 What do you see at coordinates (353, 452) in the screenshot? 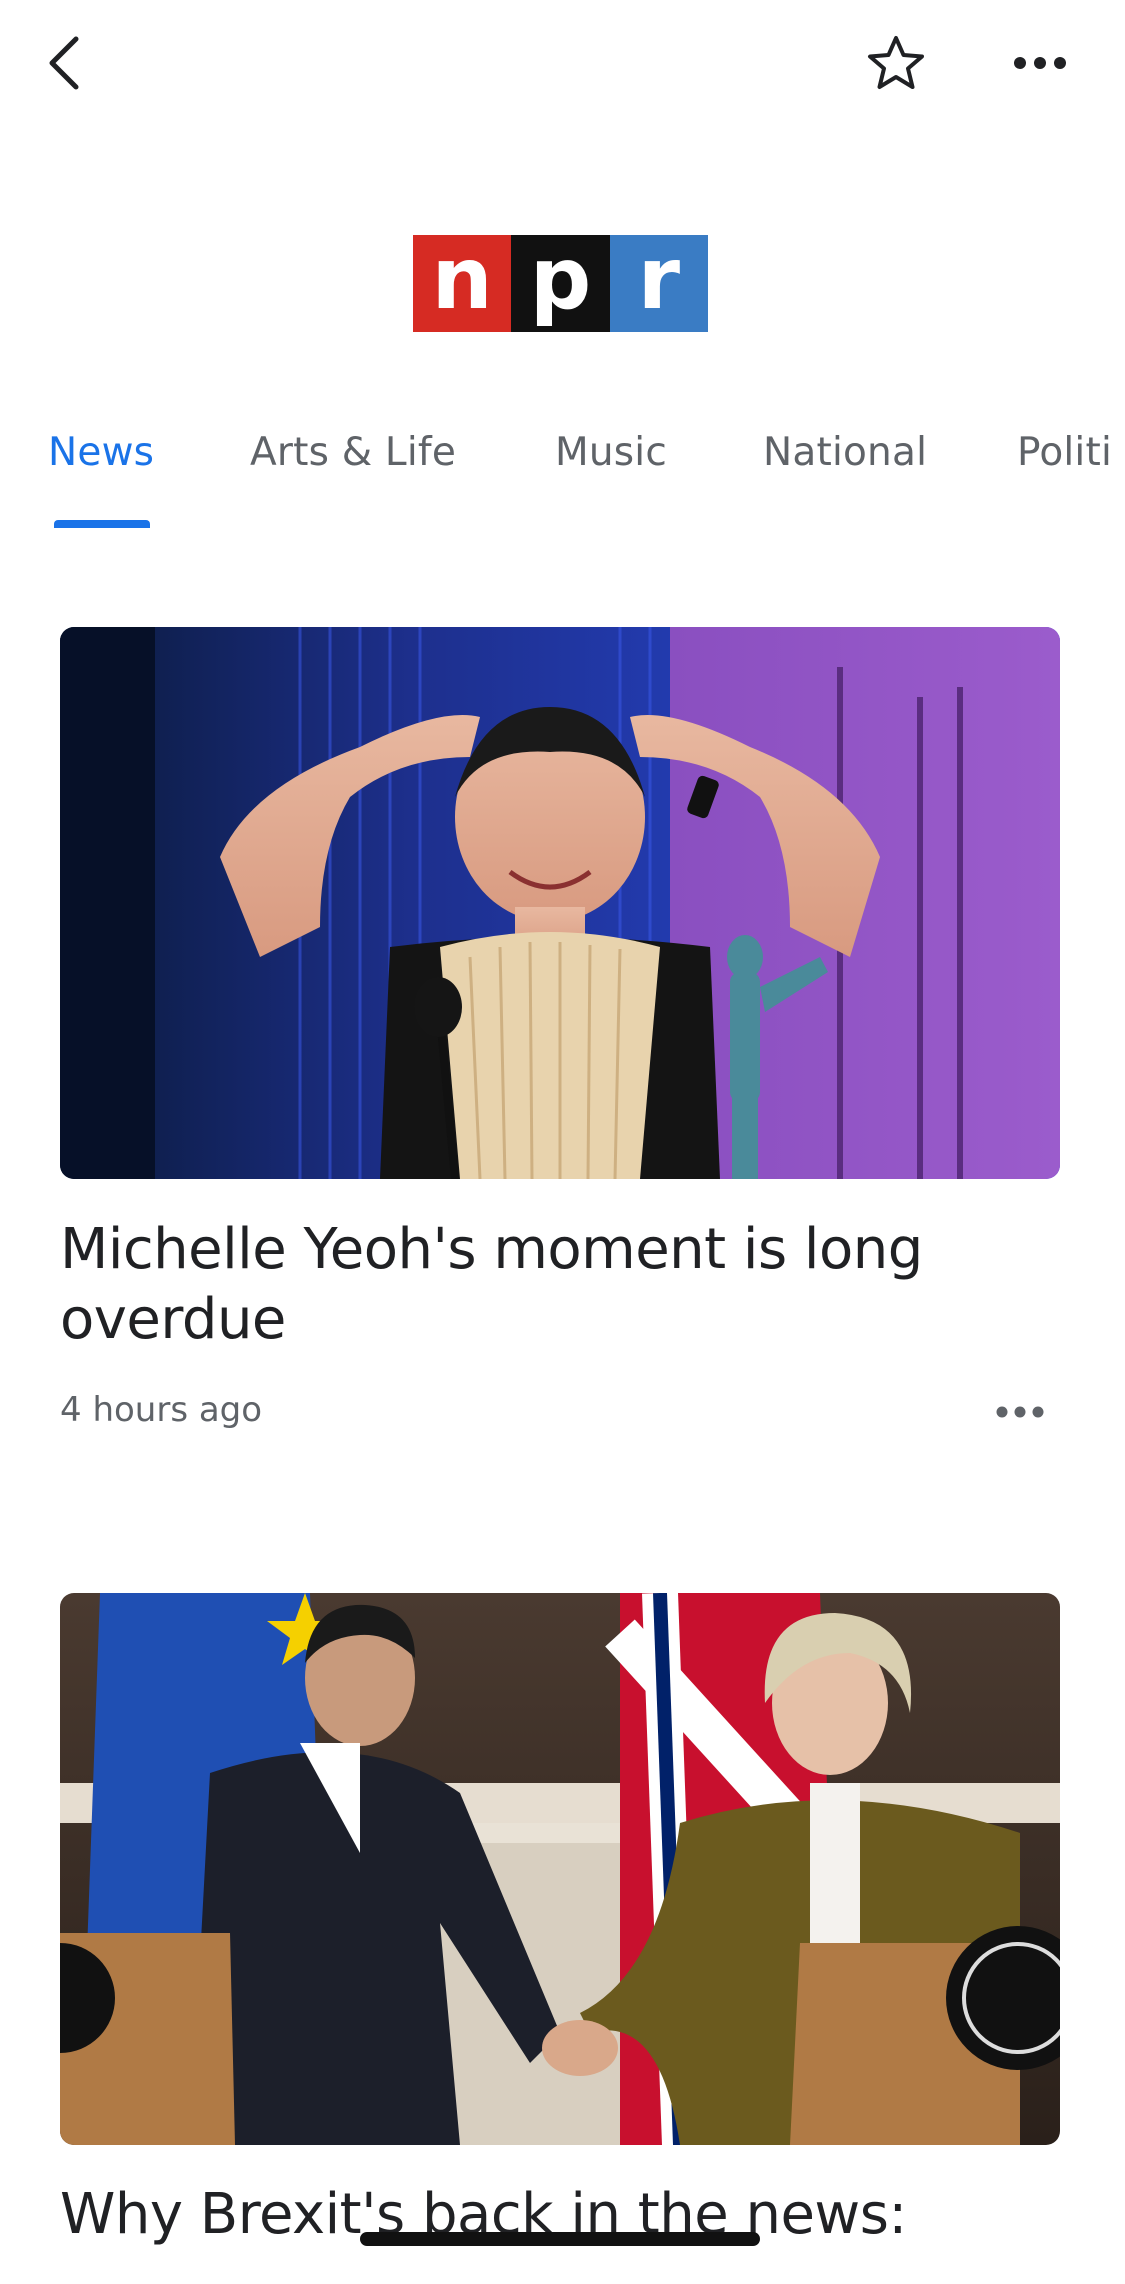
I see `tab-arts-life: Arts & Life` at bounding box center [353, 452].